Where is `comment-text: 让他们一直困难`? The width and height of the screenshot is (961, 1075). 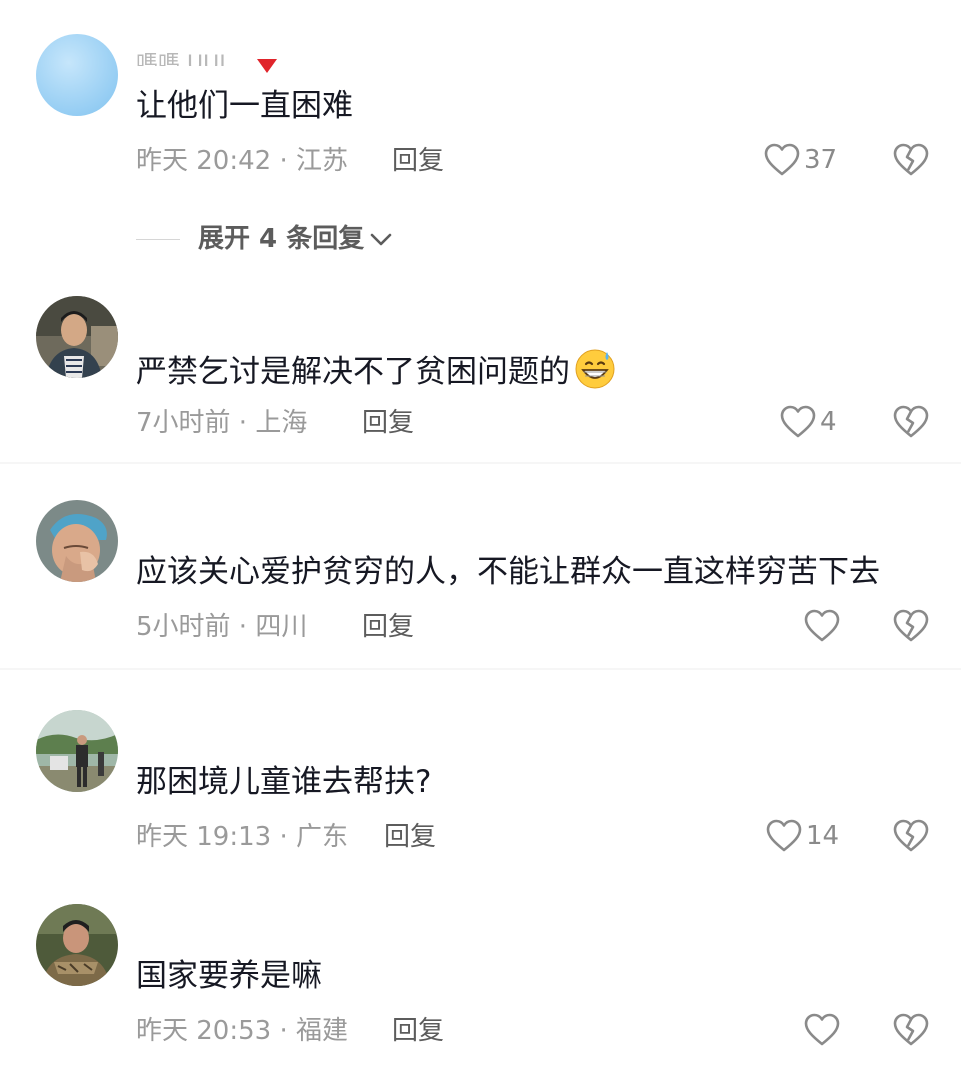 comment-text: 让他们一直困难 is located at coordinates (244, 106).